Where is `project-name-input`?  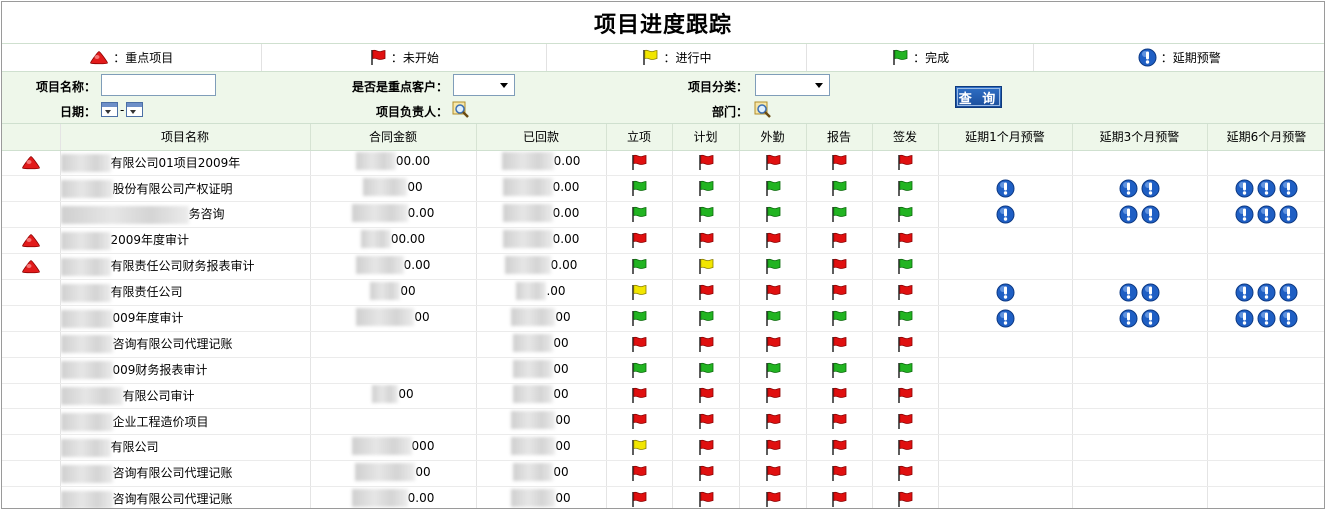
project-name-input is located at coordinates (158, 85).